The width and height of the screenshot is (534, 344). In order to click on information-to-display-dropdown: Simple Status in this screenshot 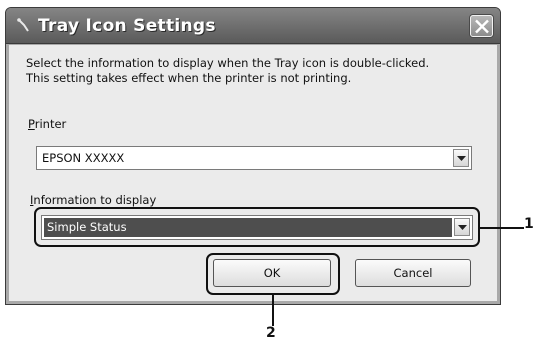, I will do `click(257, 227)`.